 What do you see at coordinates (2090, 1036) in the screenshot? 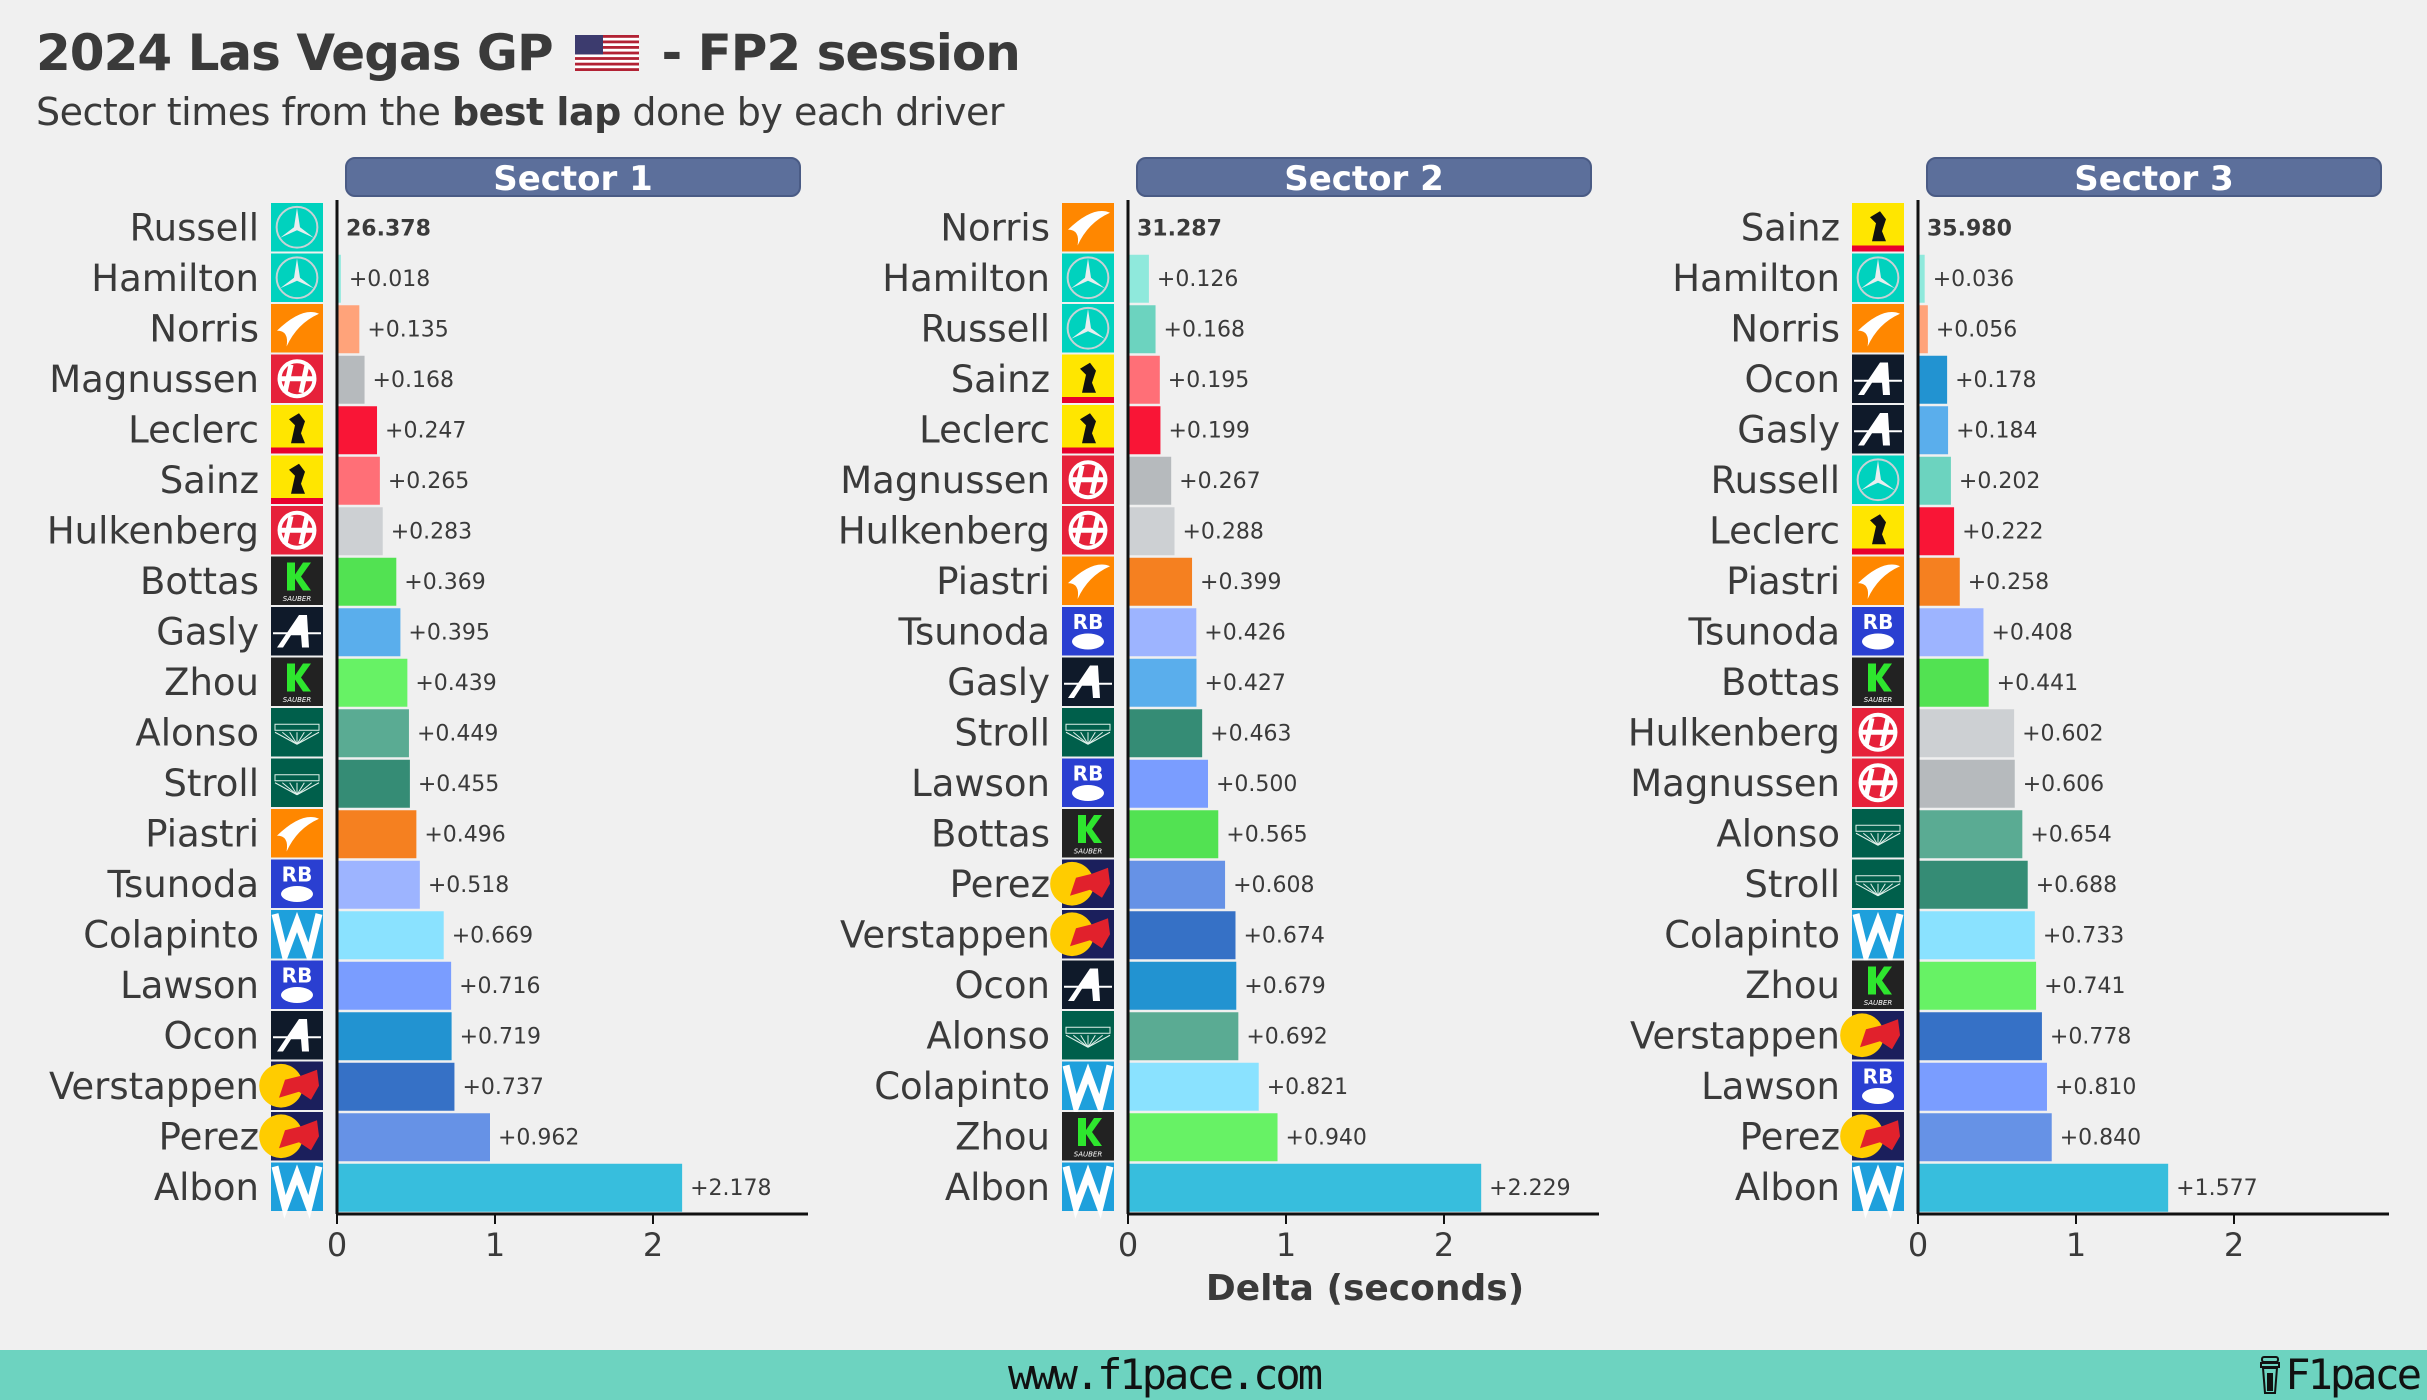
I see `delta-label: +0.778` at bounding box center [2090, 1036].